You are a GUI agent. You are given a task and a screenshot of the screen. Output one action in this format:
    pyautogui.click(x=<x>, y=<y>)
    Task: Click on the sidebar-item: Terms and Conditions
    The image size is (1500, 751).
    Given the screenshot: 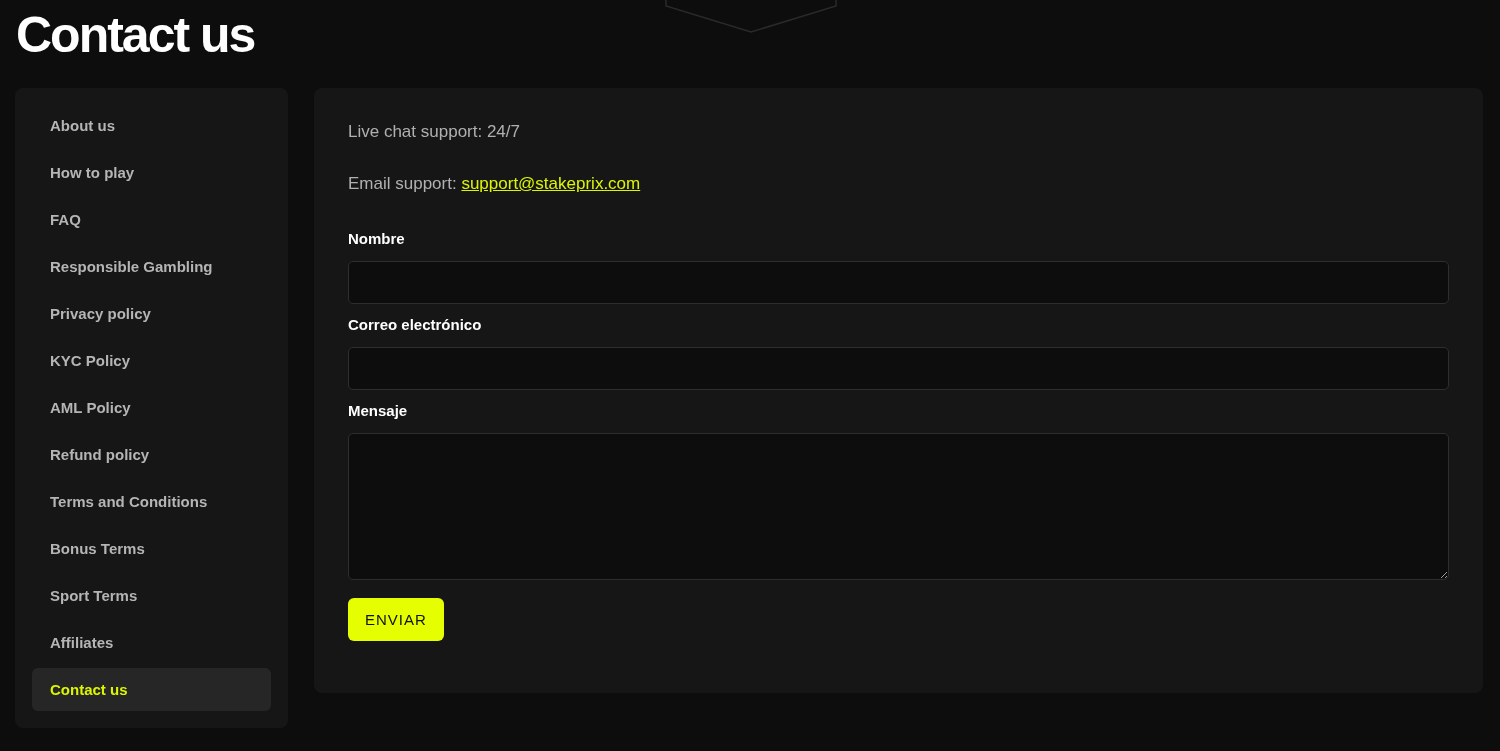 What is the action you would take?
    pyautogui.click(x=151, y=501)
    